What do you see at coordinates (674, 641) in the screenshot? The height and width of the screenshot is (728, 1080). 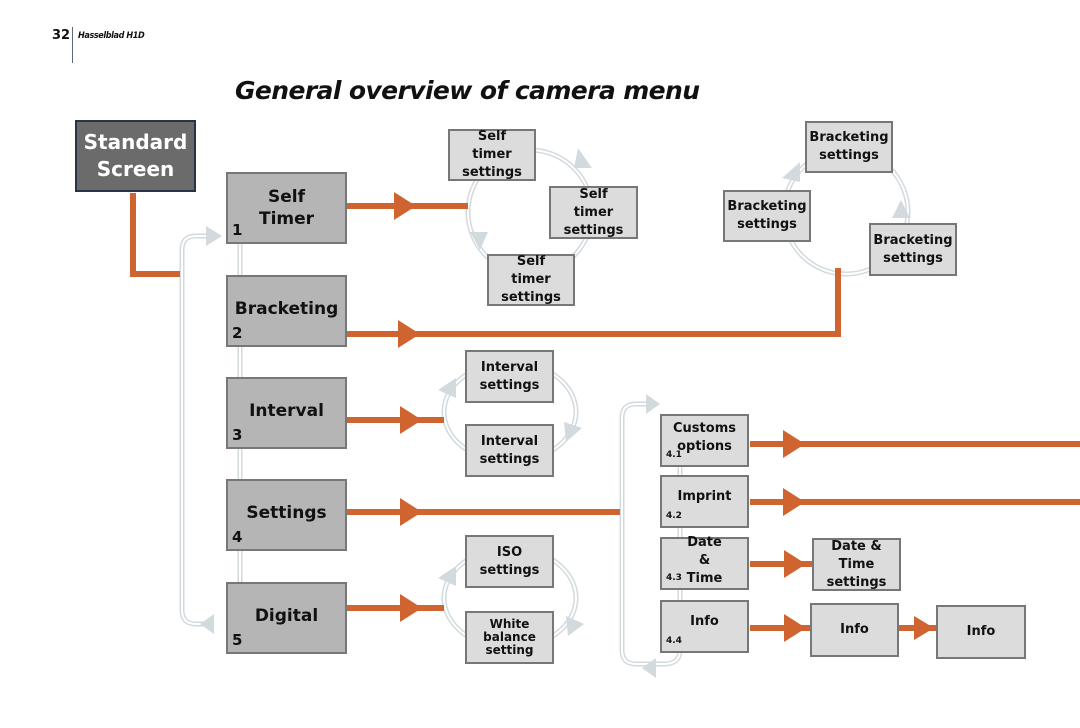 I see `submenu-item-number: 4.4` at bounding box center [674, 641].